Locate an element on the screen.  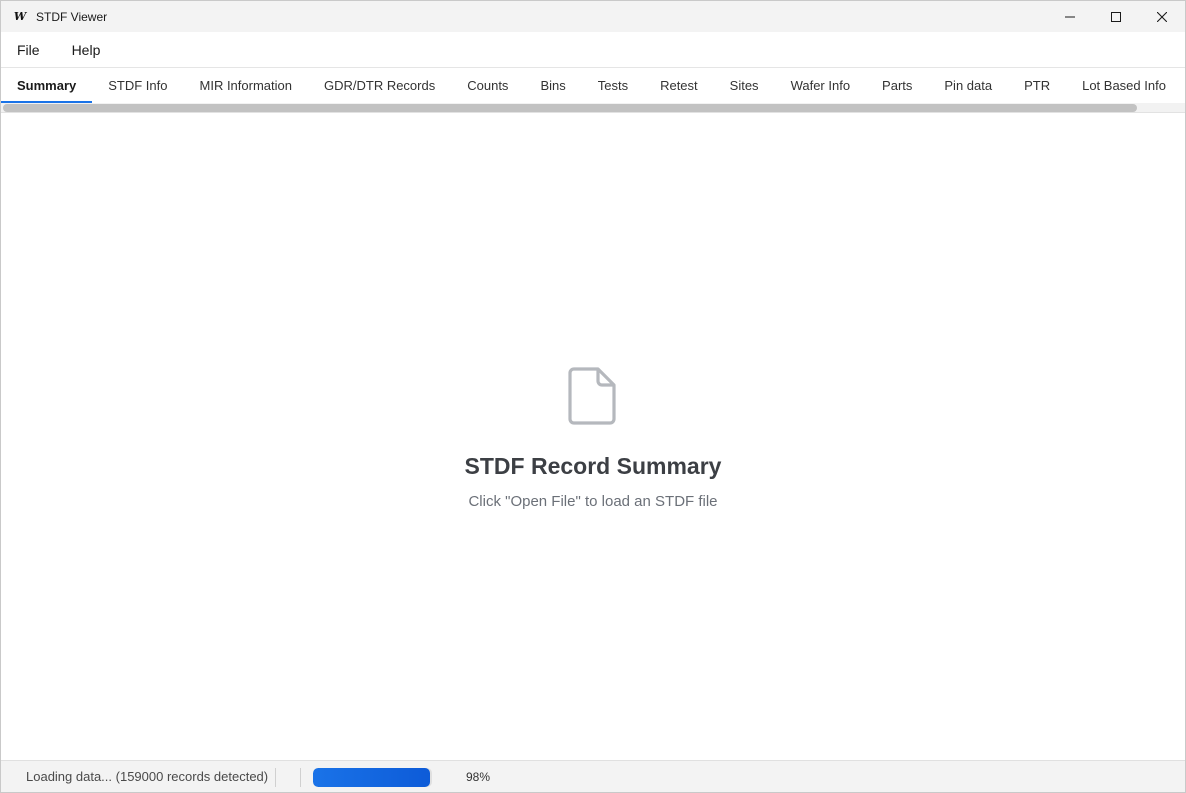
close-button is located at coordinates (1162, 16).